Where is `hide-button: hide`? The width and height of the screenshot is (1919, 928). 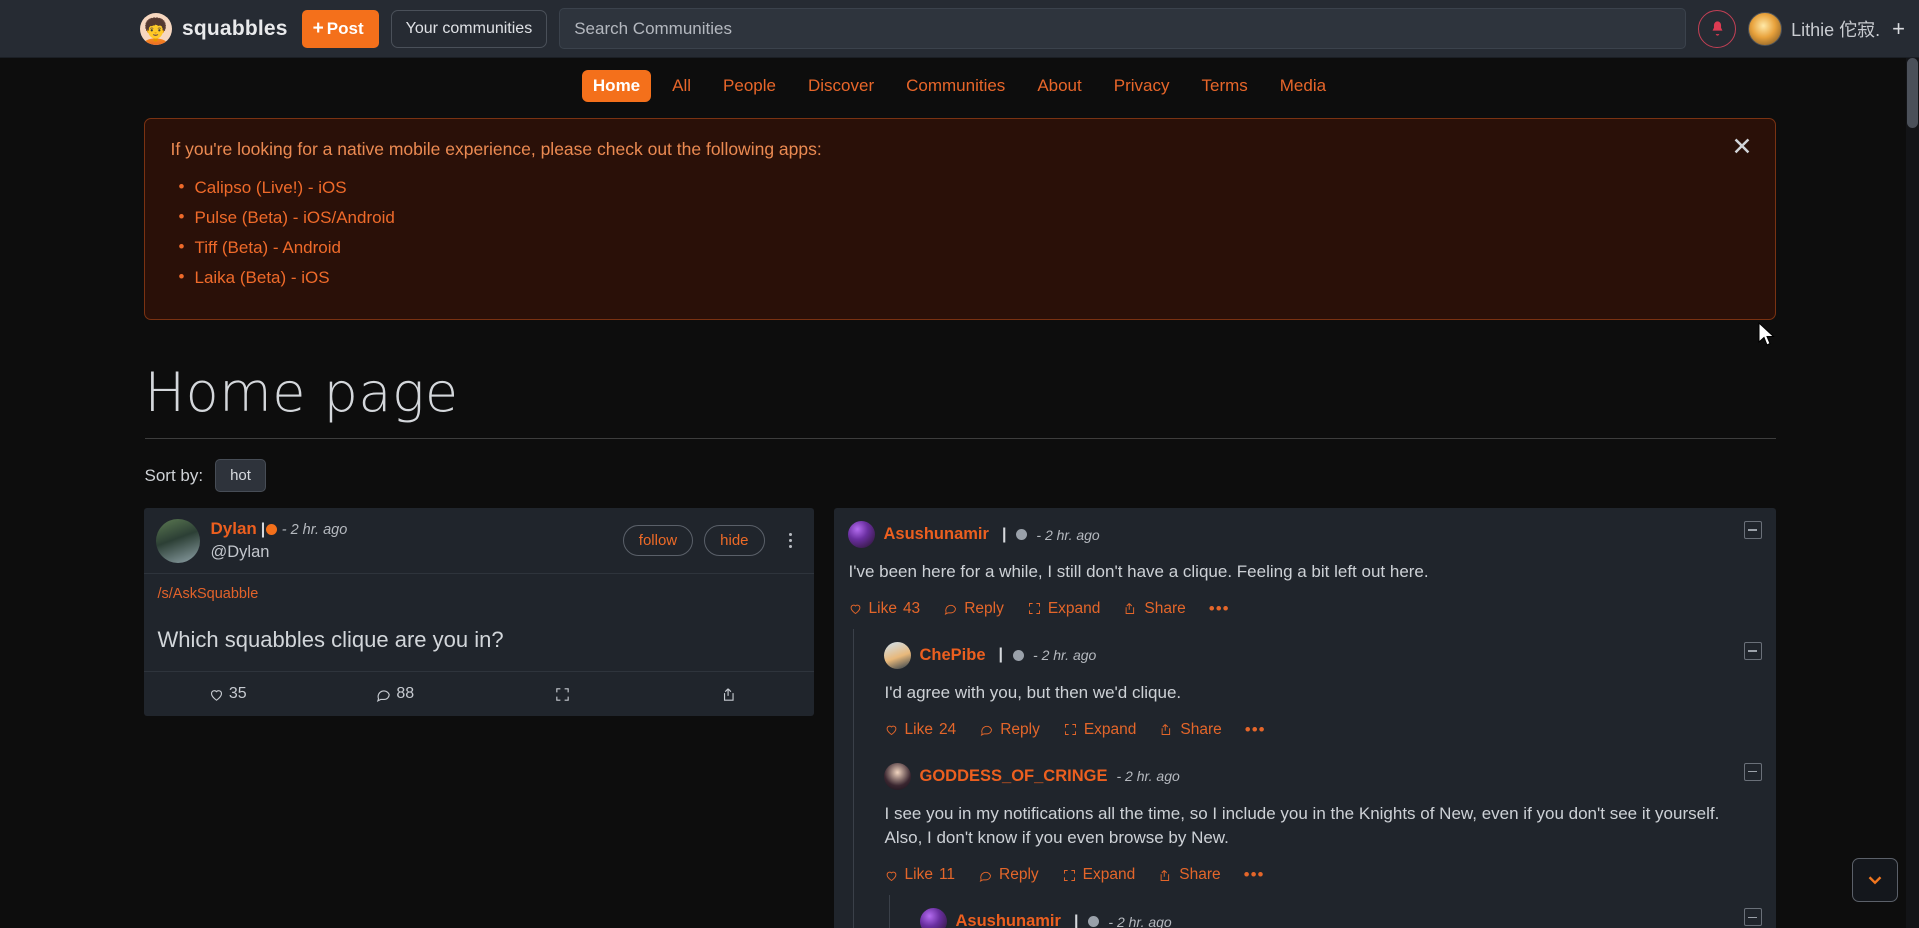
hide-button: hide is located at coordinates (734, 541).